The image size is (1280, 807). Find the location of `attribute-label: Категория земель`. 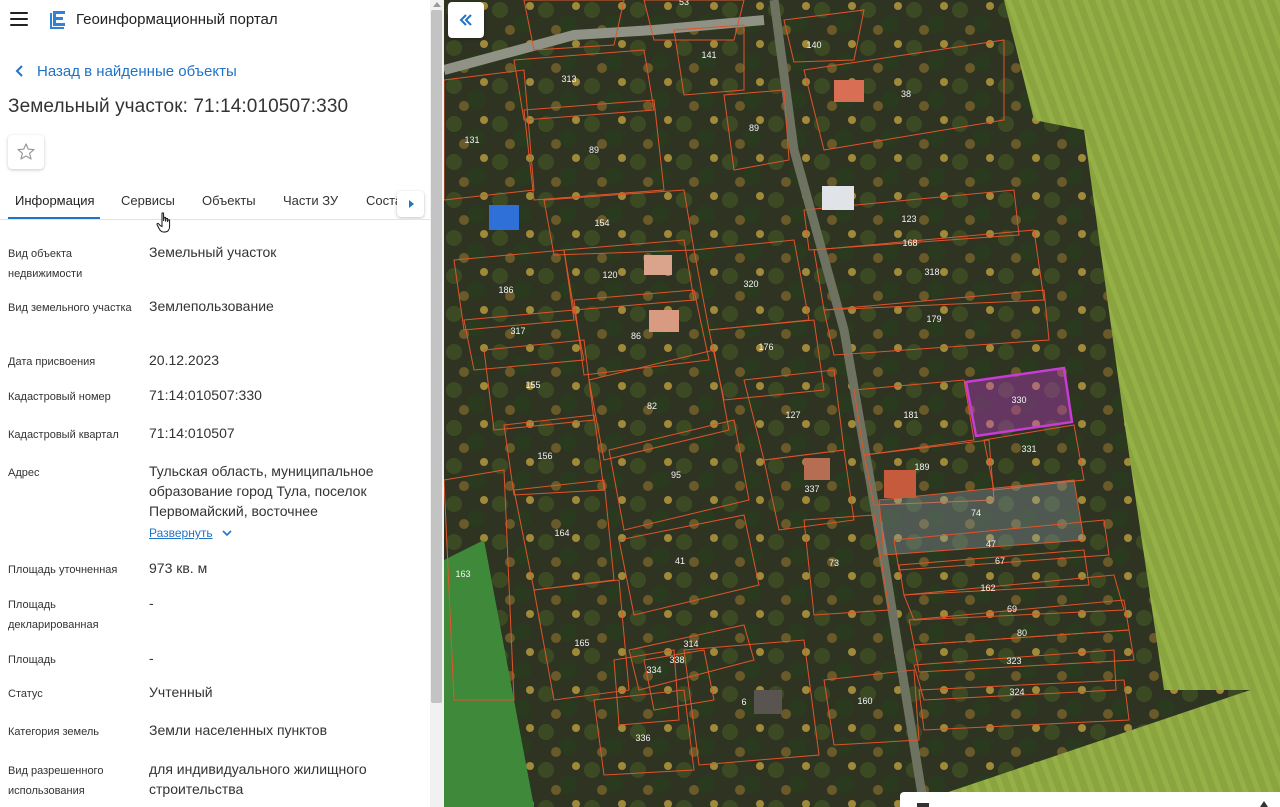

attribute-label: Категория земель is located at coordinates (53, 732).